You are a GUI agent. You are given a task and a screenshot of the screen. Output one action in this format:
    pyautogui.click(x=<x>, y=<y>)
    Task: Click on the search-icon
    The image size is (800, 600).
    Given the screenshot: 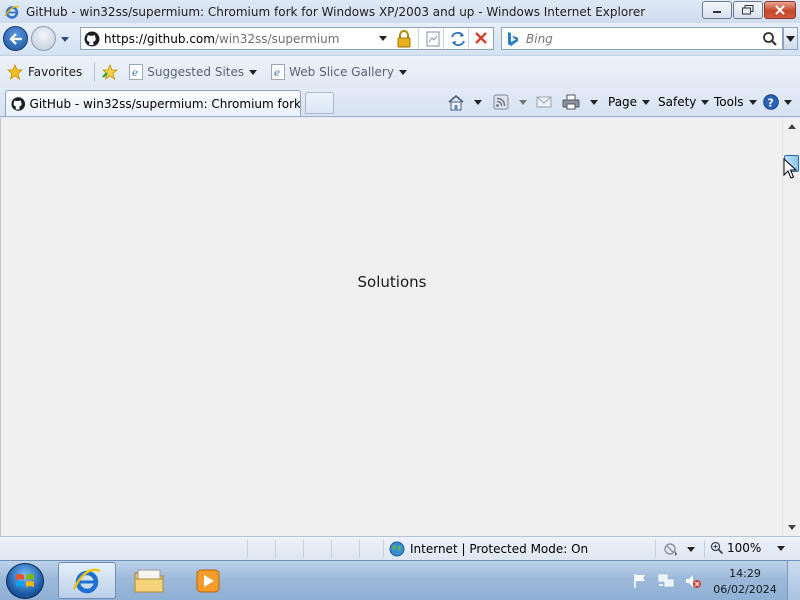 What is the action you would take?
    pyautogui.click(x=770, y=39)
    